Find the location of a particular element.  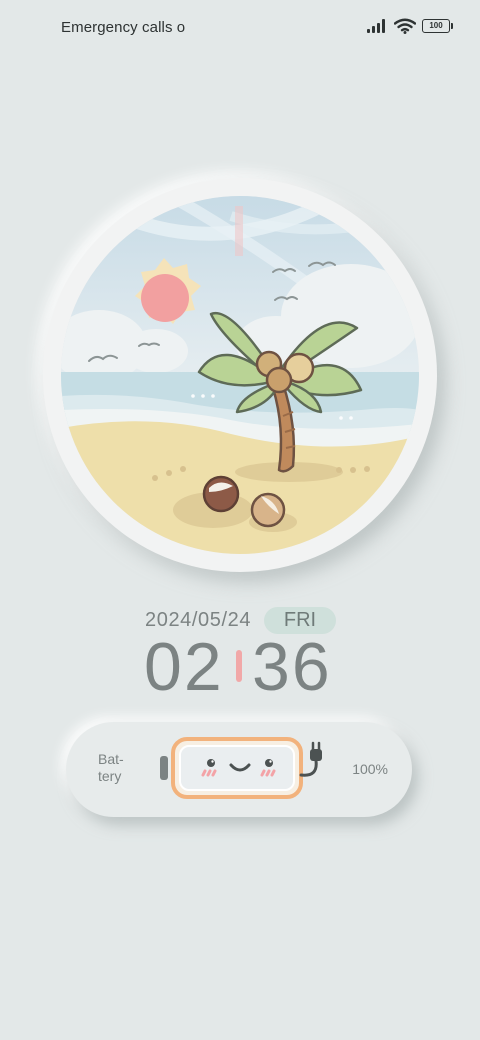

time-separator is located at coordinates (239, 666).